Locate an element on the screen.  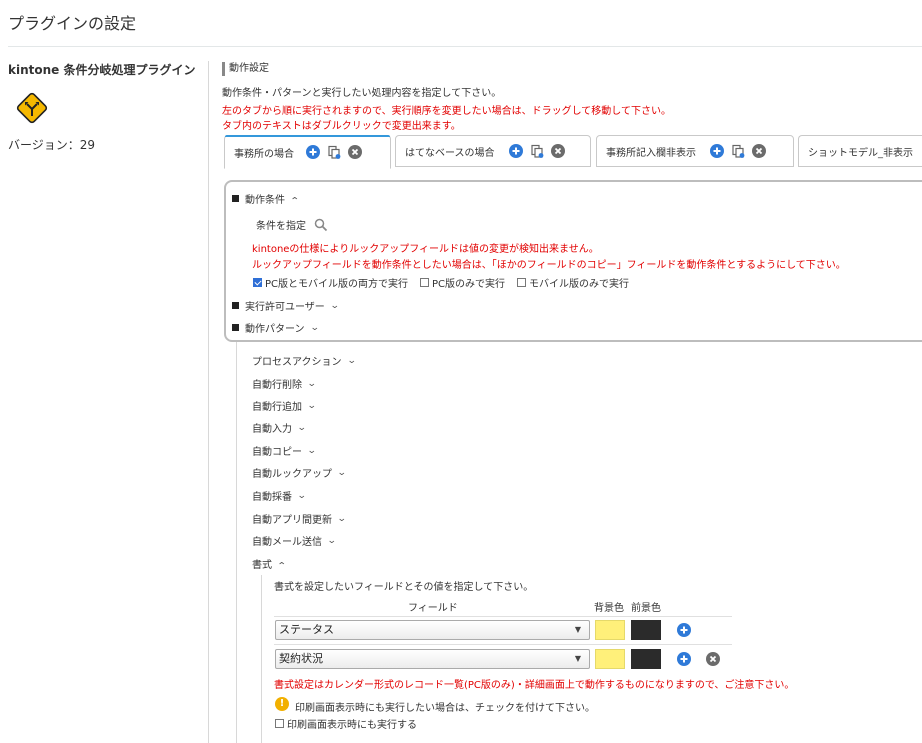
action-label: プロセスアクション is located at coordinates (297, 362).